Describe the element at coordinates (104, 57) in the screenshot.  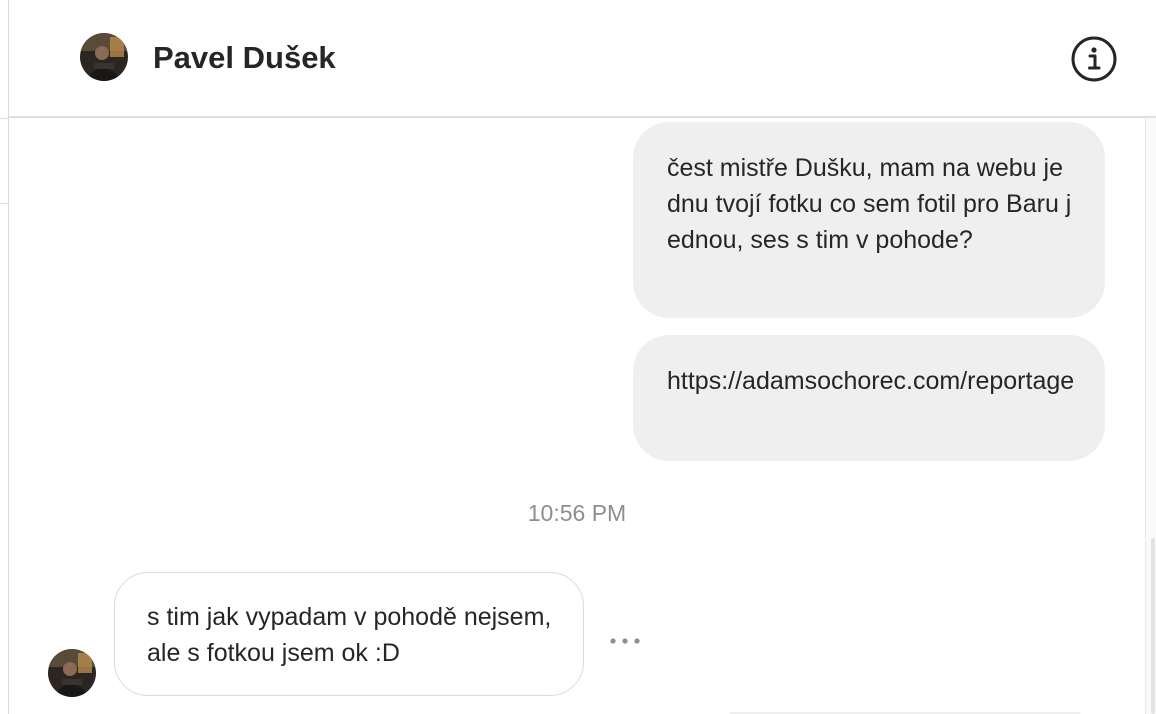
I see `contact-avatar` at that location.